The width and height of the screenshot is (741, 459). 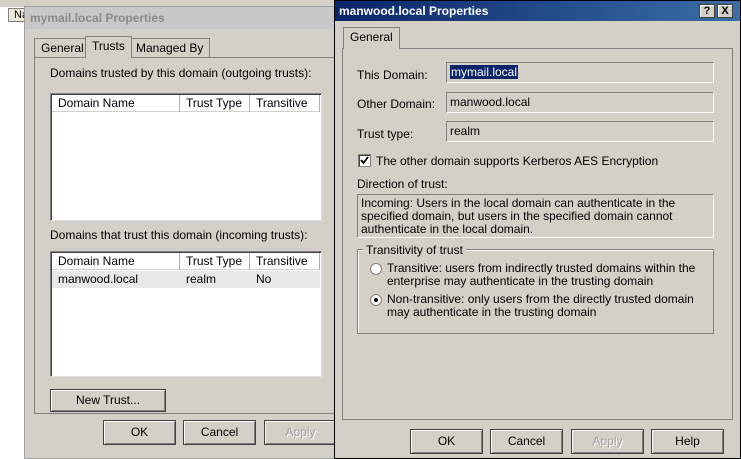 I want to click on this-domain-label: This Domain:, so click(x=392, y=75).